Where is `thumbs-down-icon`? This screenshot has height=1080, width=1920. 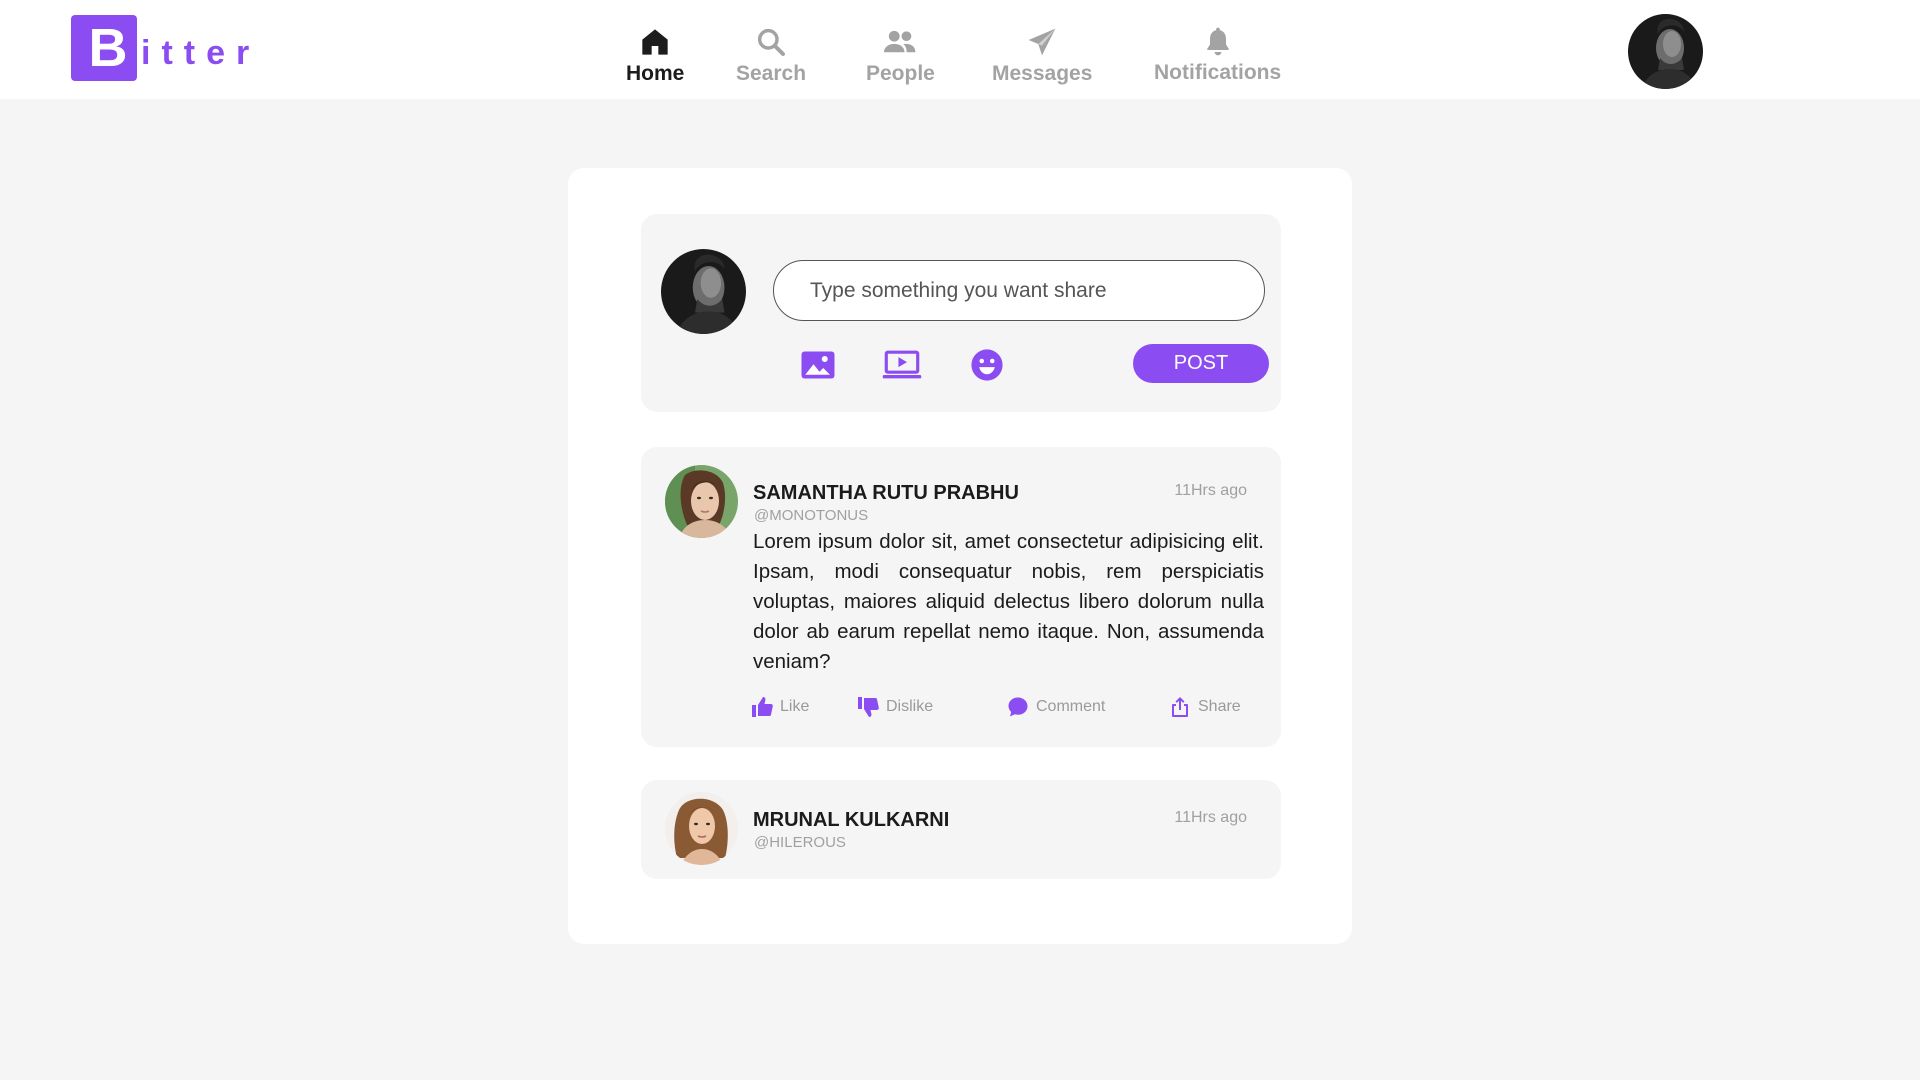
thumbs-down-icon is located at coordinates (868, 707).